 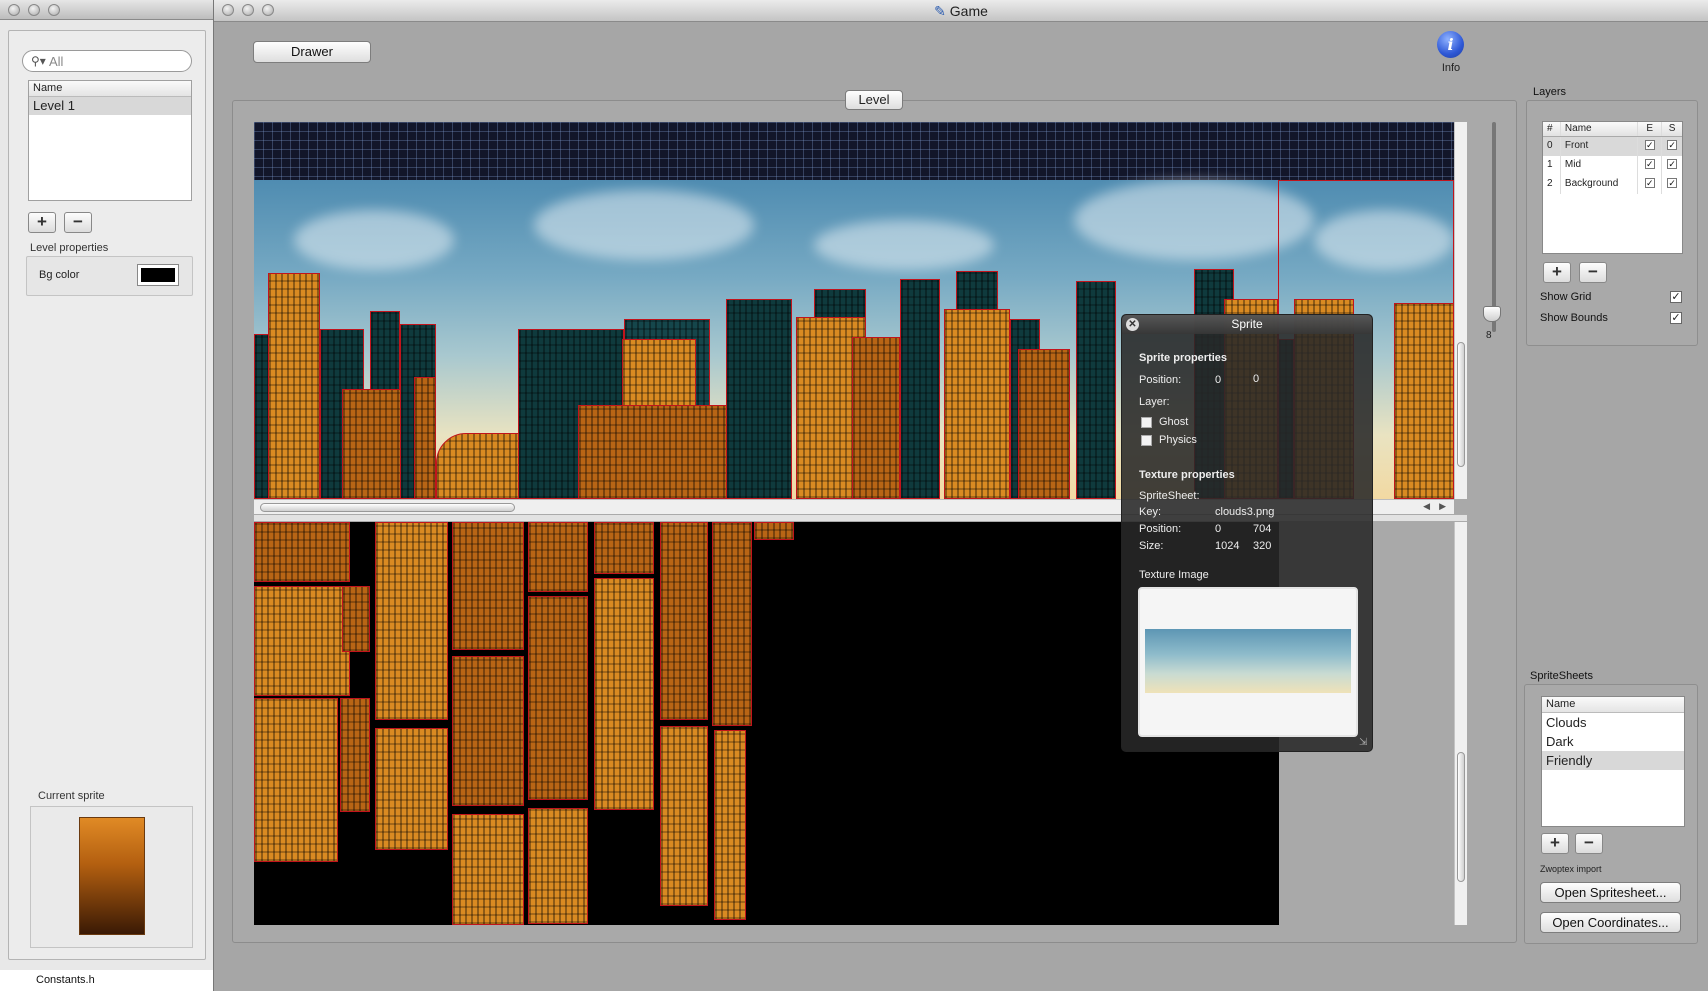 What do you see at coordinates (1256, 379) in the screenshot?
I see `sprite-position-y: 0` at bounding box center [1256, 379].